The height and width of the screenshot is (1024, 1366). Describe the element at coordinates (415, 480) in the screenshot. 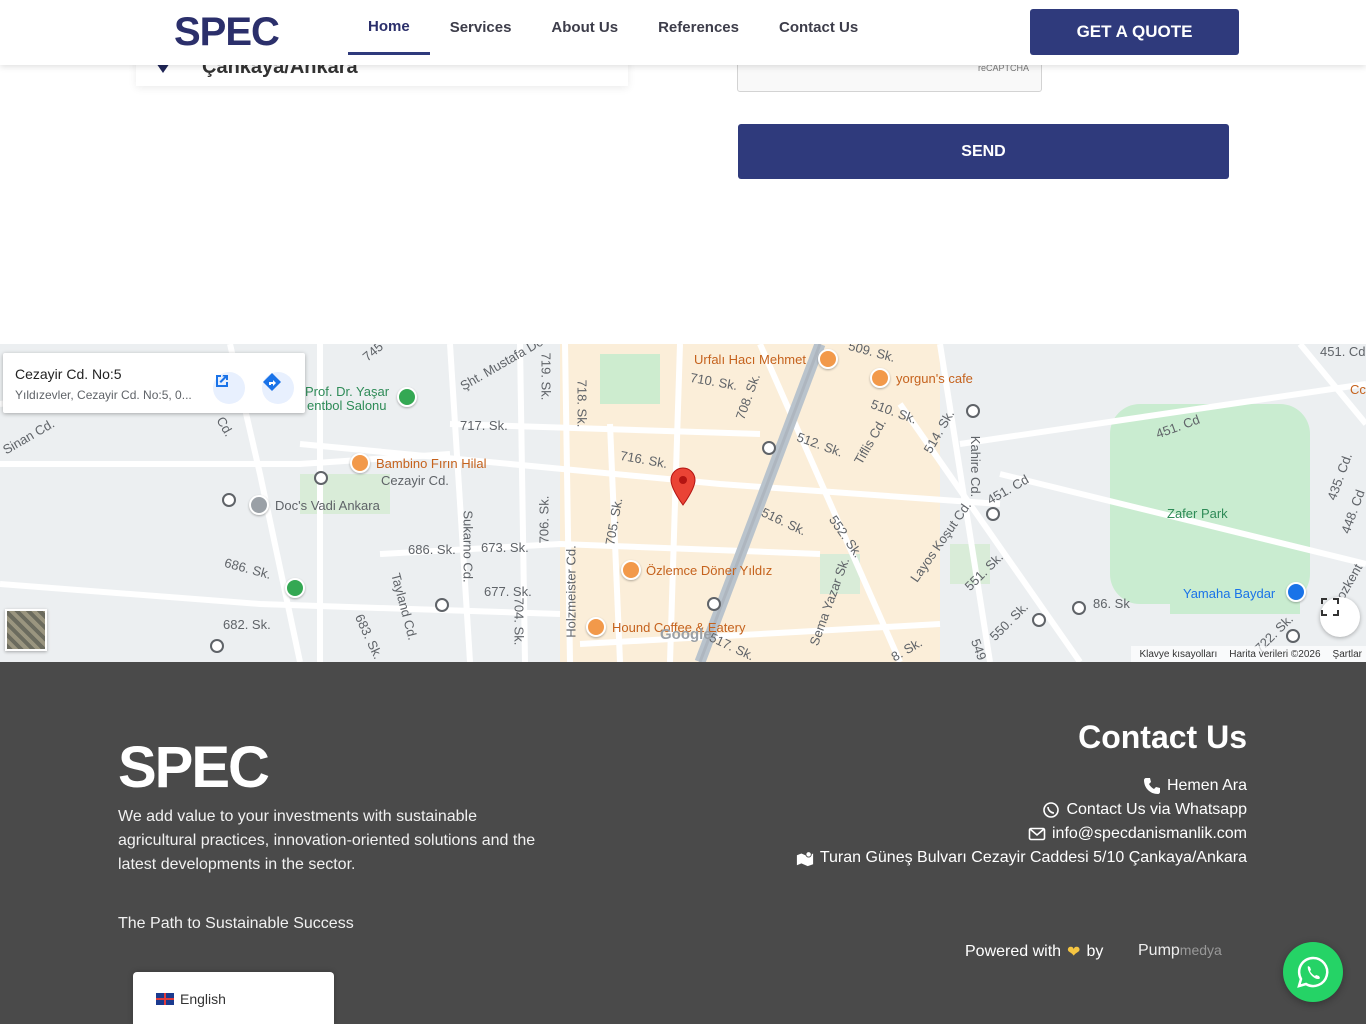

I see `map-label: Cezayir Cd.` at that location.